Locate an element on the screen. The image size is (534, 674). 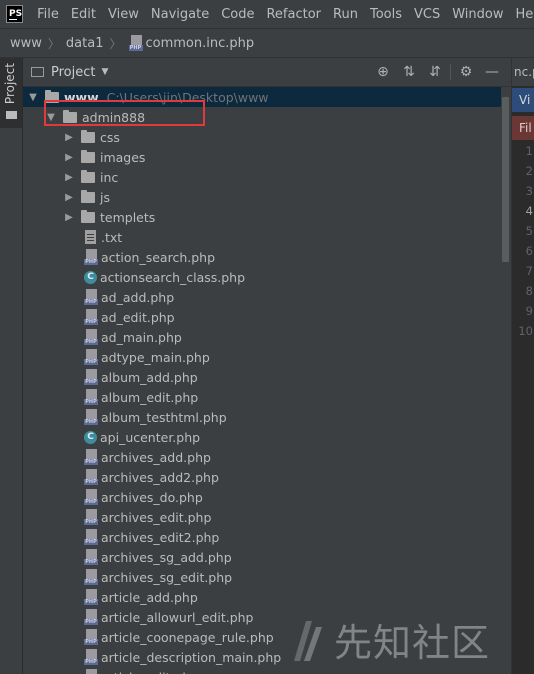
tree-file-row: PHP archives_do.php is located at coordinates (262, 497).